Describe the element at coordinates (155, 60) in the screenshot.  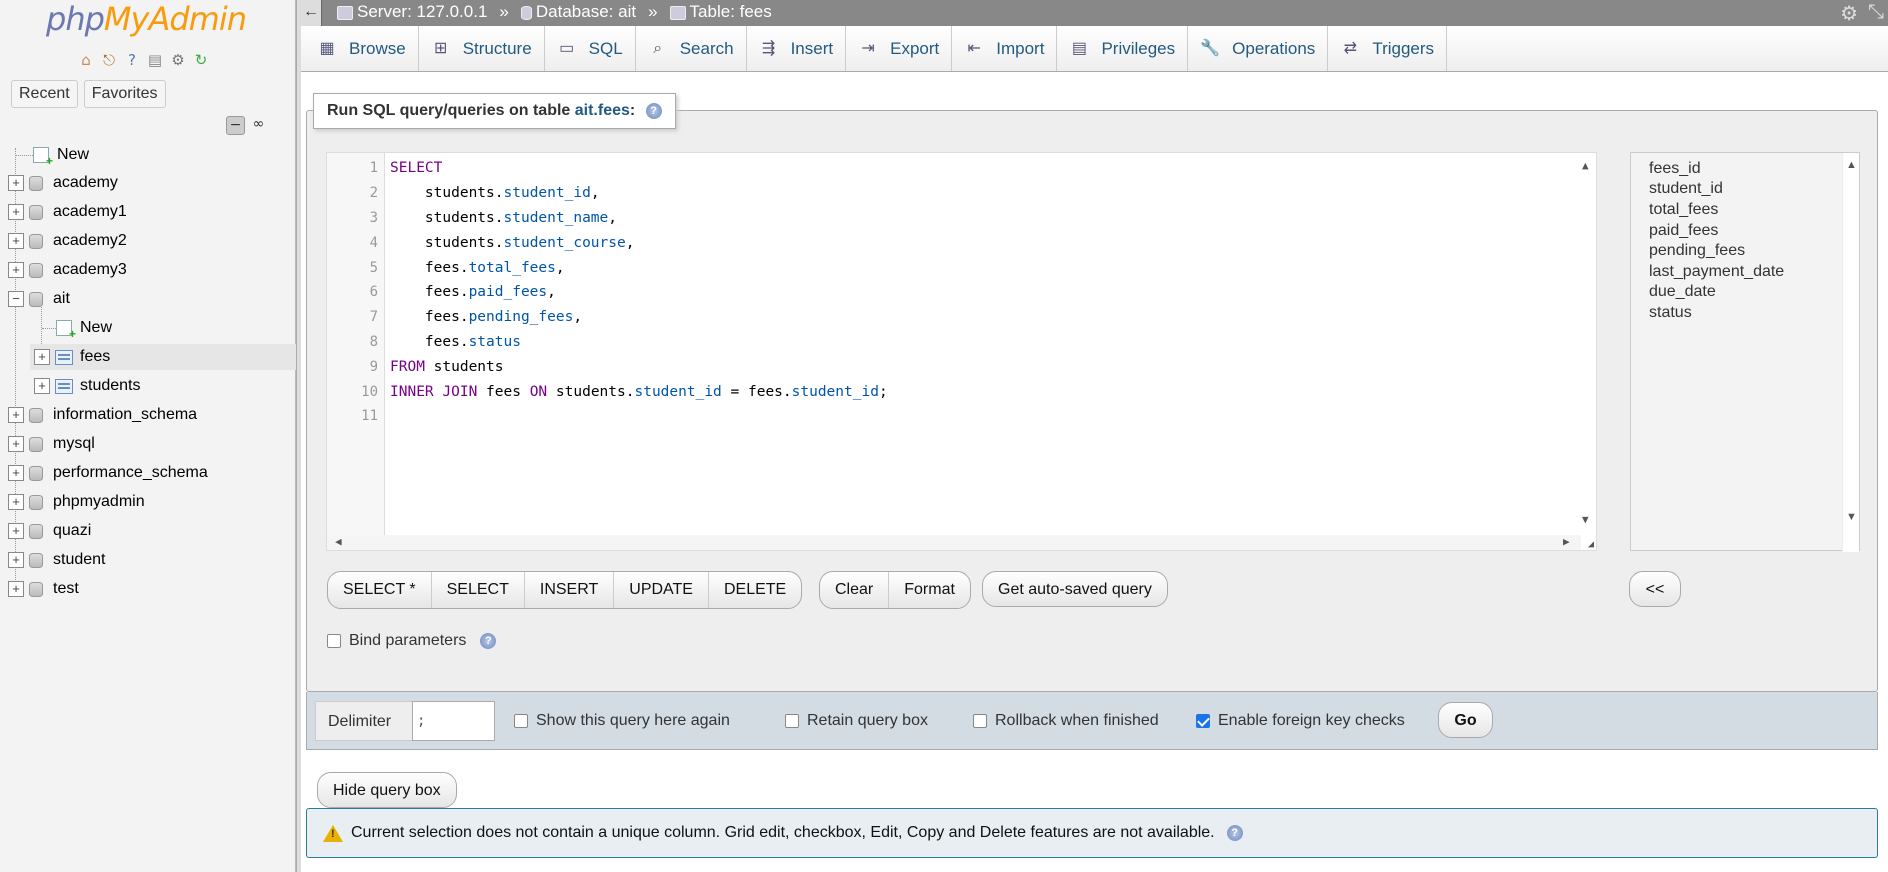
I see `docs-icon: ▤` at that location.